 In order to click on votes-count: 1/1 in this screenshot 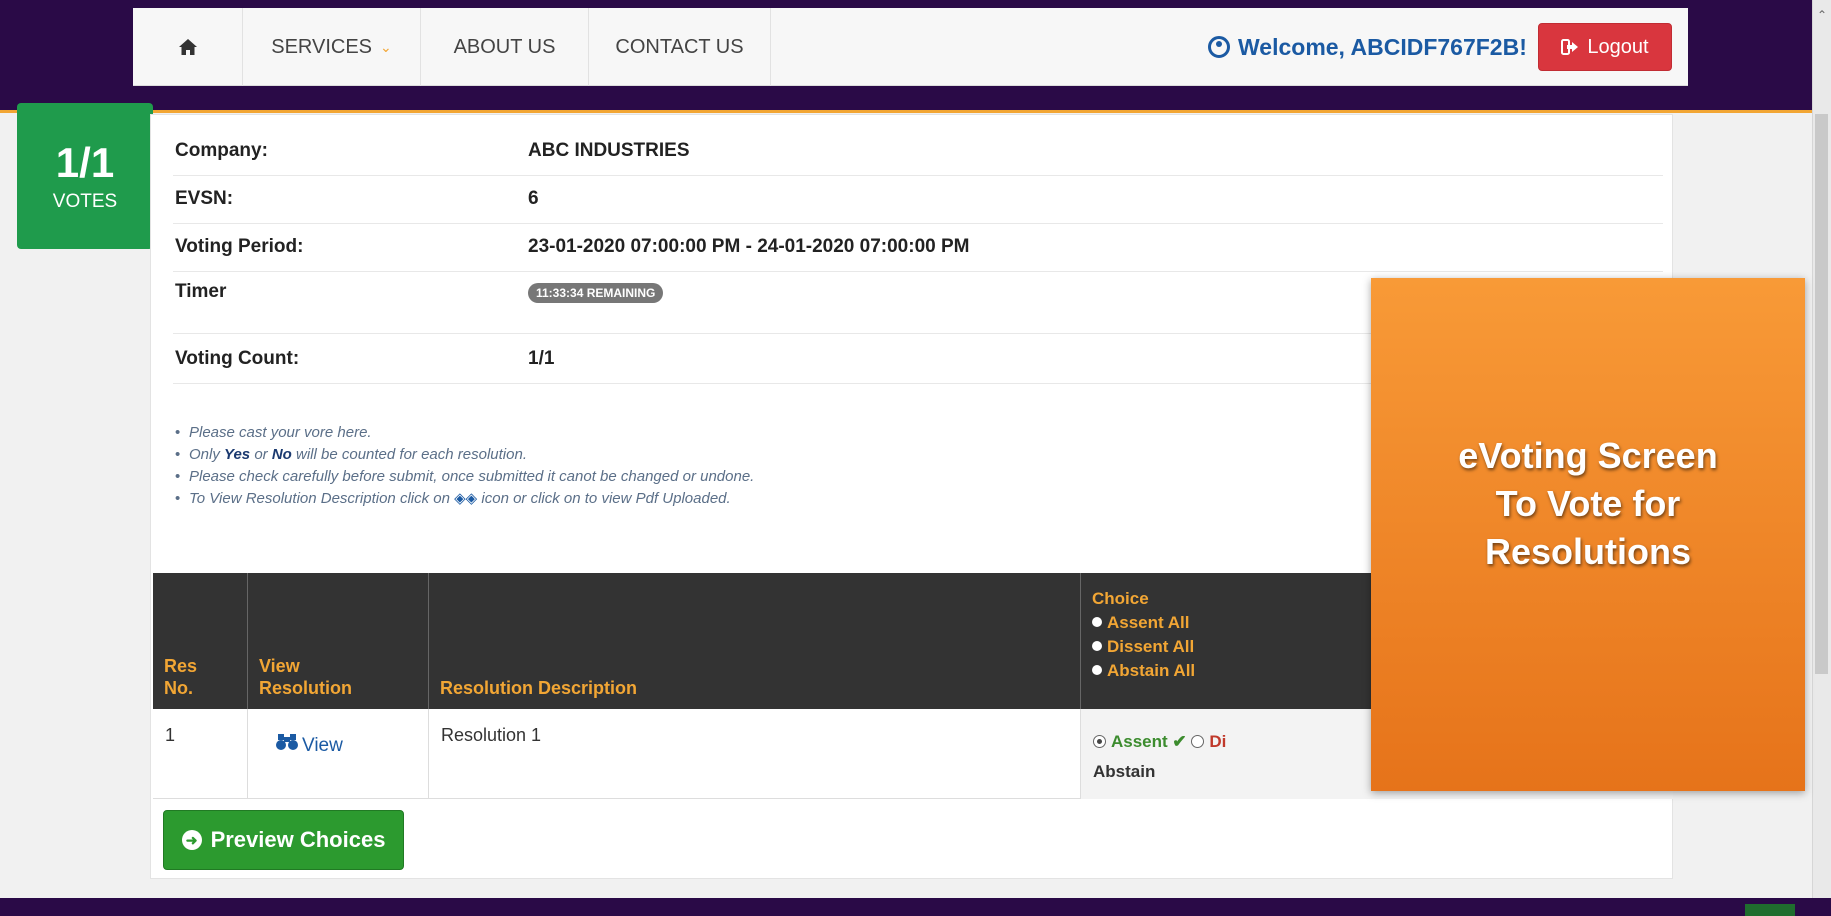, I will do `click(85, 162)`.